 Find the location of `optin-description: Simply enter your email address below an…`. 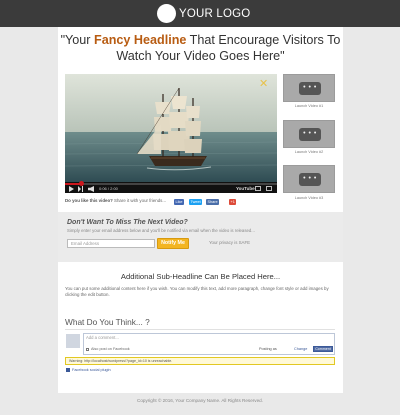

optin-description: Simply enter your email address below an… is located at coordinates (161, 230).